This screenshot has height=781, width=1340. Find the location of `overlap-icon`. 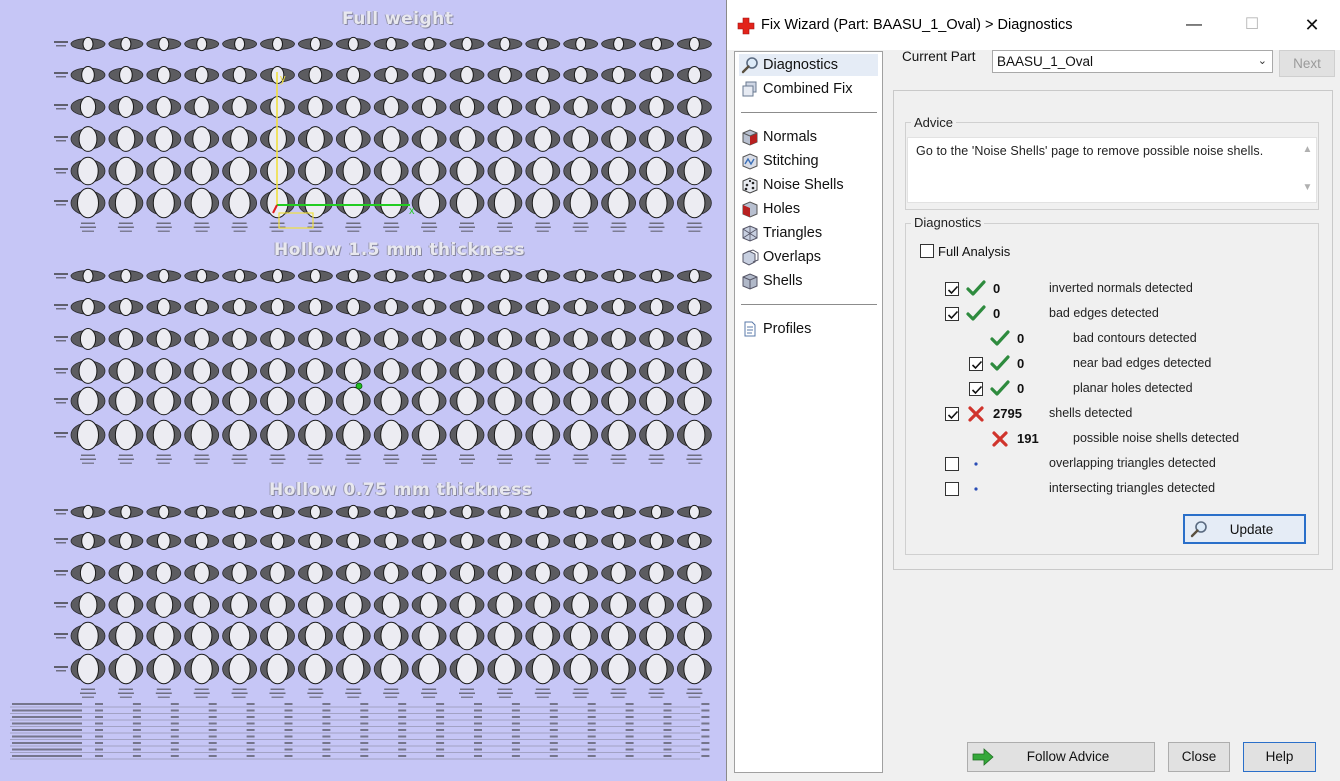

overlap-icon is located at coordinates (750, 257).